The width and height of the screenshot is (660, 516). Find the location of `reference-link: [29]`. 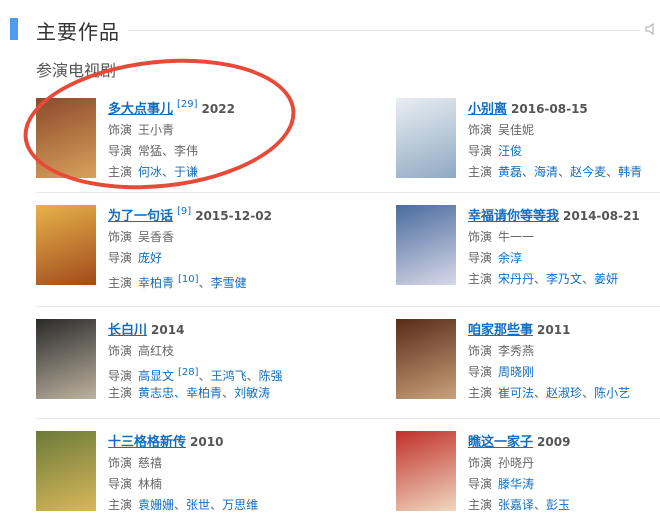

reference-link: [29] is located at coordinates (187, 104).